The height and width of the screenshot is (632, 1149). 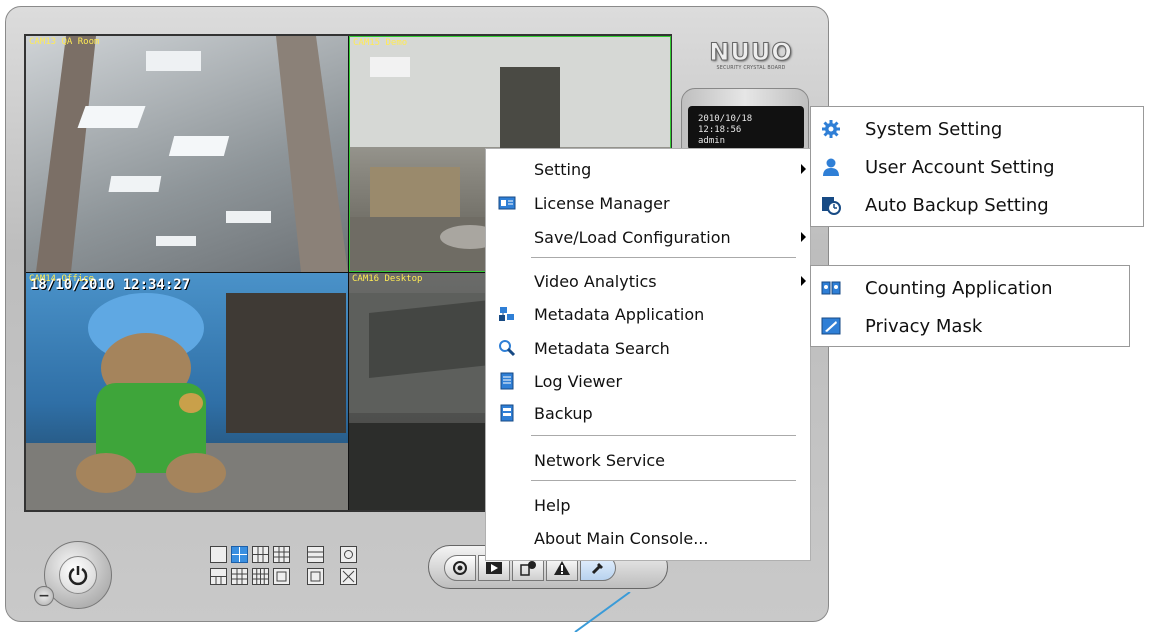 I want to click on metadata-app-icon, so click(x=506, y=314).